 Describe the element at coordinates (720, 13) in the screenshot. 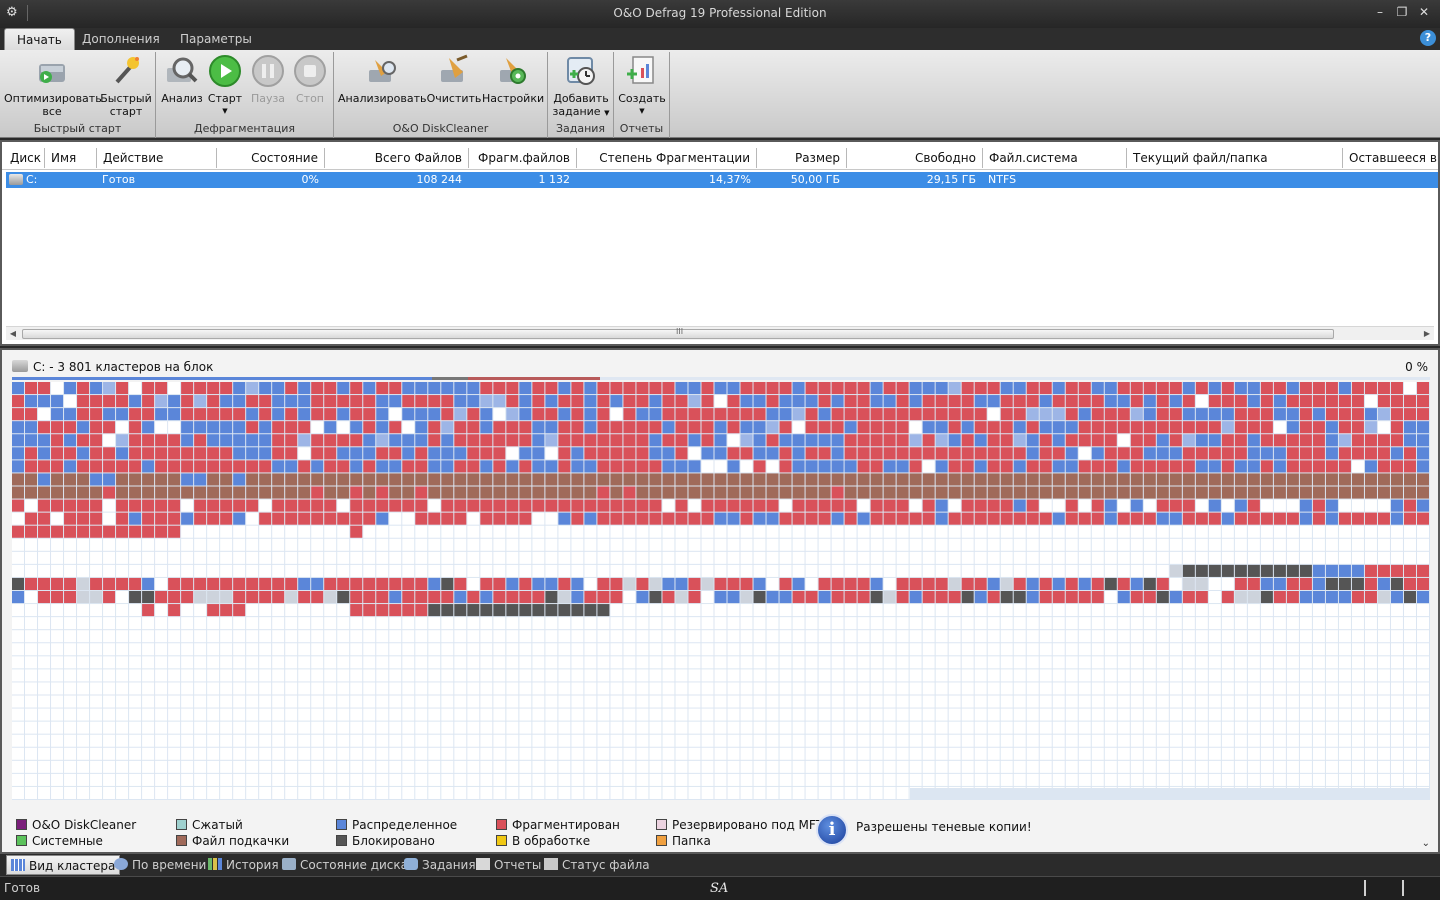

I see `window-title: O&O Defrag 19 Professional Edition` at that location.